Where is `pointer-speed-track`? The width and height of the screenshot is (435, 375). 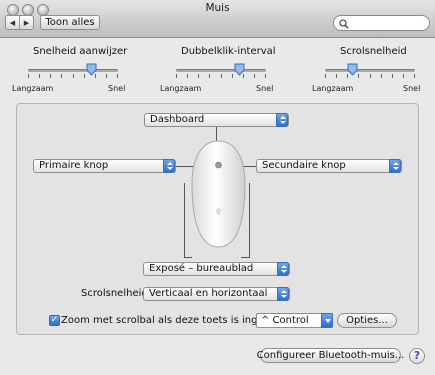 pointer-speed-track is located at coordinates (73, 70).